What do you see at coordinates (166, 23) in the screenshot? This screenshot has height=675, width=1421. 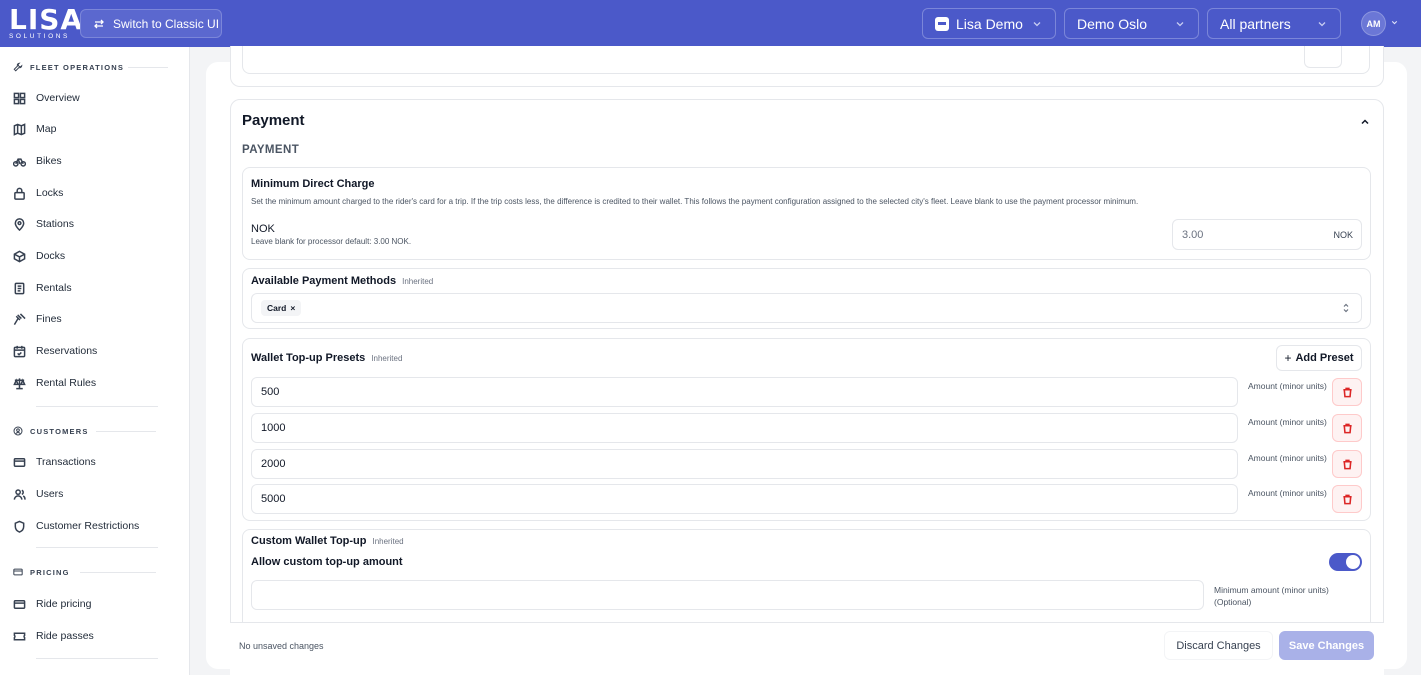 I see `switch-classic-ui-label: Switch to Classic UI` at bounding box center [166, 23].